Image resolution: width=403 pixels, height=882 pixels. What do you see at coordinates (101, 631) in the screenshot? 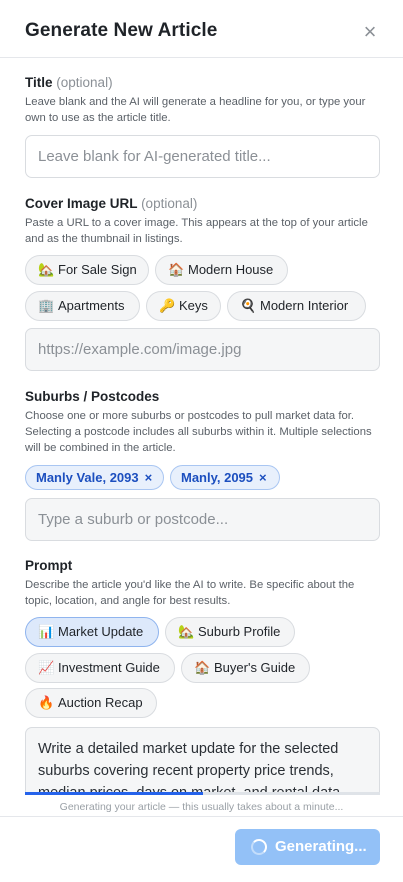
I see `chip-label: Market Update` at bounding box center [101, 631].